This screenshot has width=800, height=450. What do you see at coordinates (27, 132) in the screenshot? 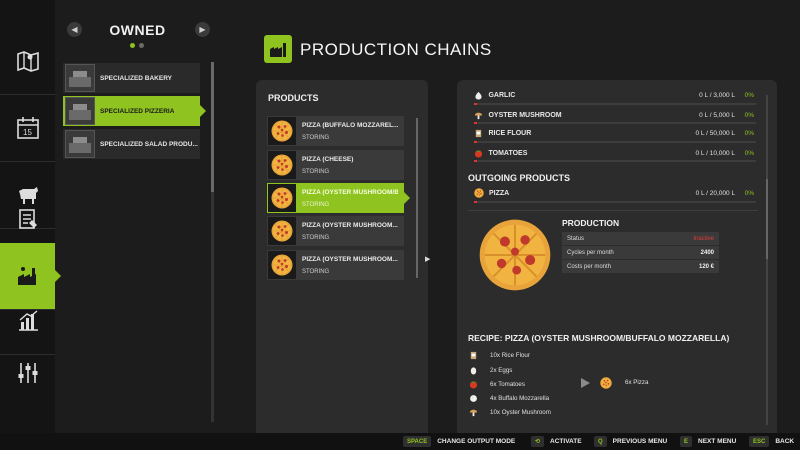
I see `svg-text: 15` at bounding box center [27, 132].